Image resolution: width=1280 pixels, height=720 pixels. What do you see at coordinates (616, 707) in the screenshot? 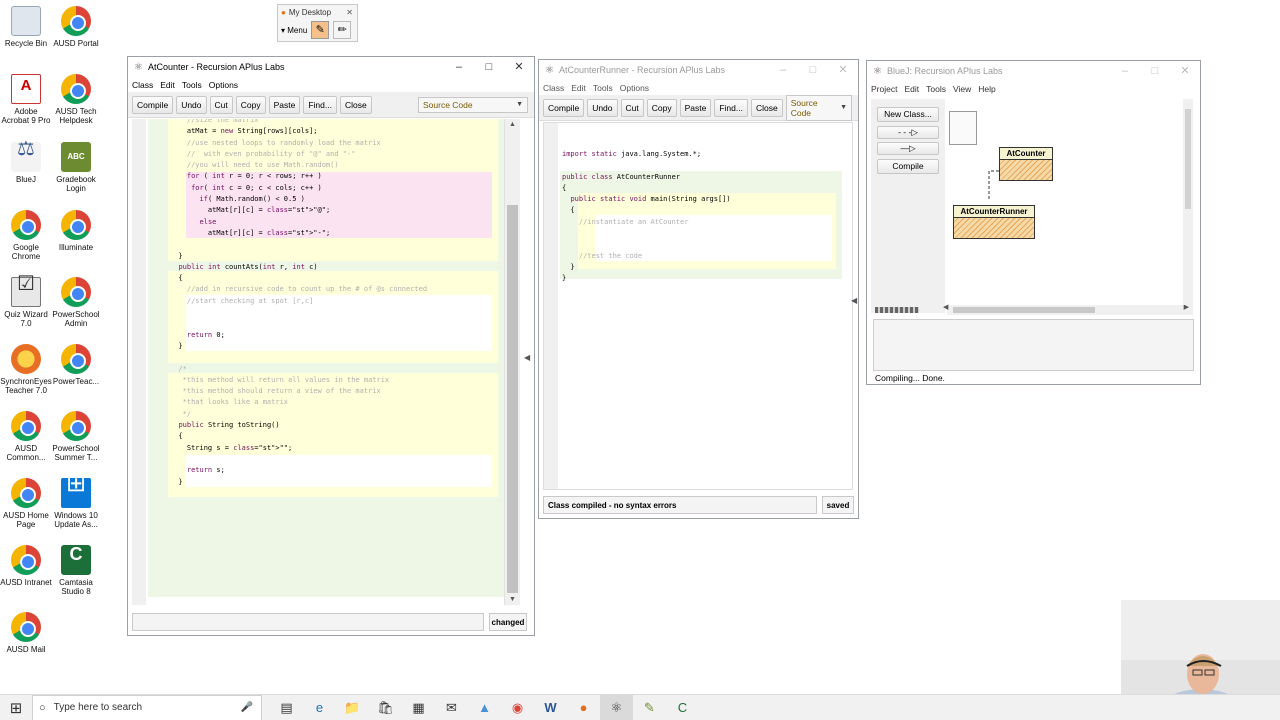
I see `bluej-icon: ⚛` at bounding box center [616, 707].